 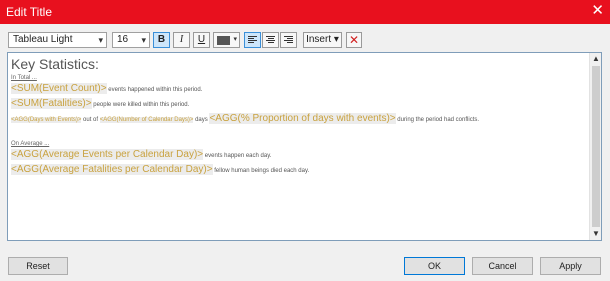 I want to click on underline-button: U, so click(x=201, y=40).